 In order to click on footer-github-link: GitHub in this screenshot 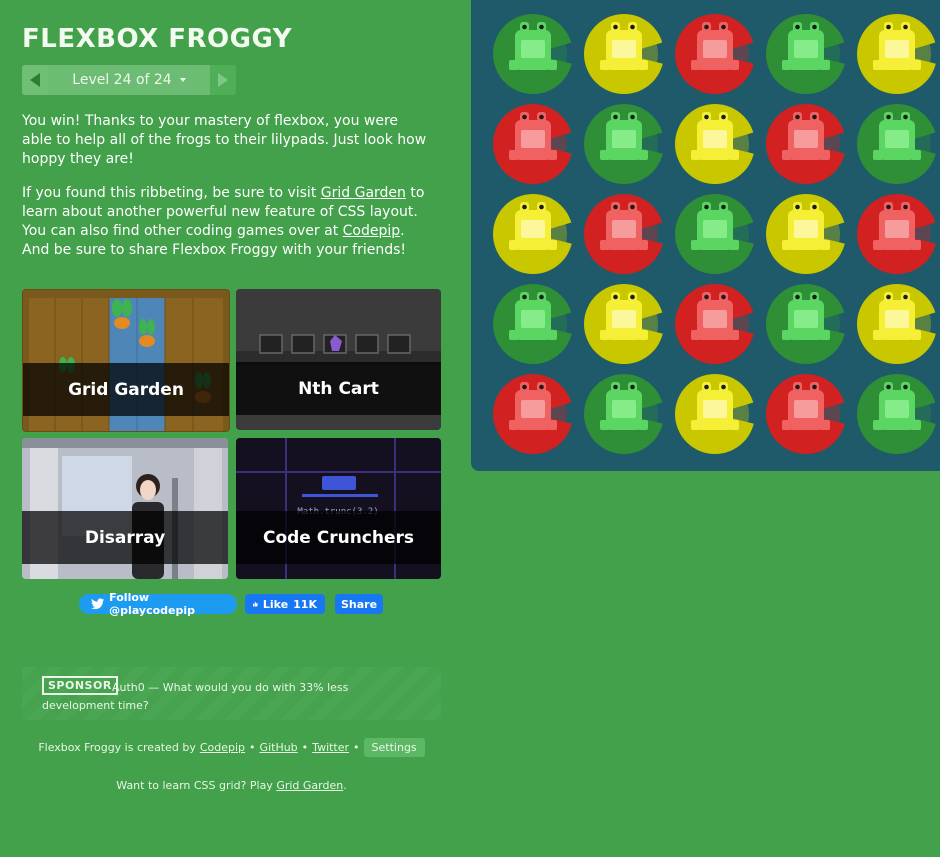, I will do `click(279, 747)`.